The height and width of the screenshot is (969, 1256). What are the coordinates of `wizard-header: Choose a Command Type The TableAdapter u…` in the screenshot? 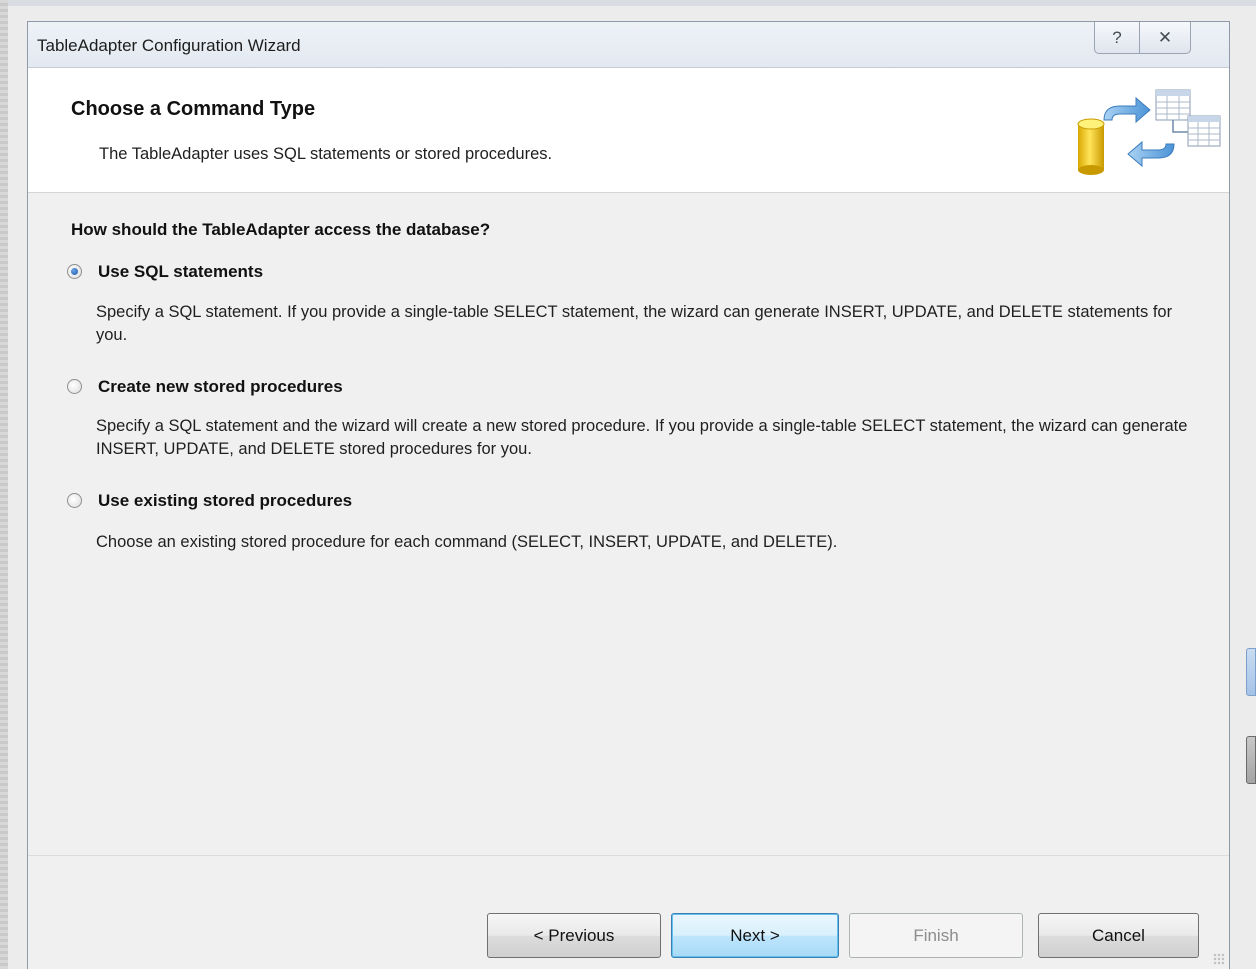 It's located at (628, 130).